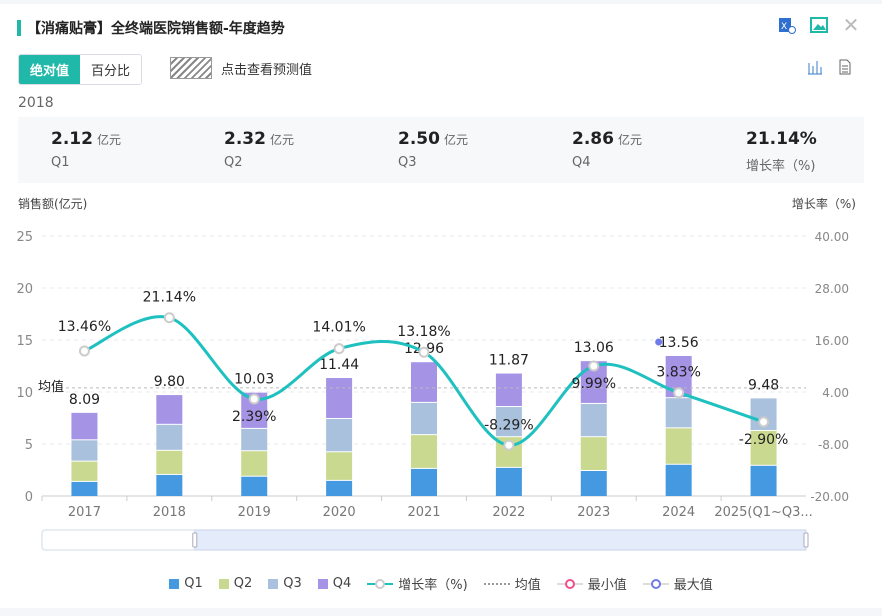  Describe the element at coordinates (169, 298) in the screenshot. I see `growth-label: 21.14%` at that location.